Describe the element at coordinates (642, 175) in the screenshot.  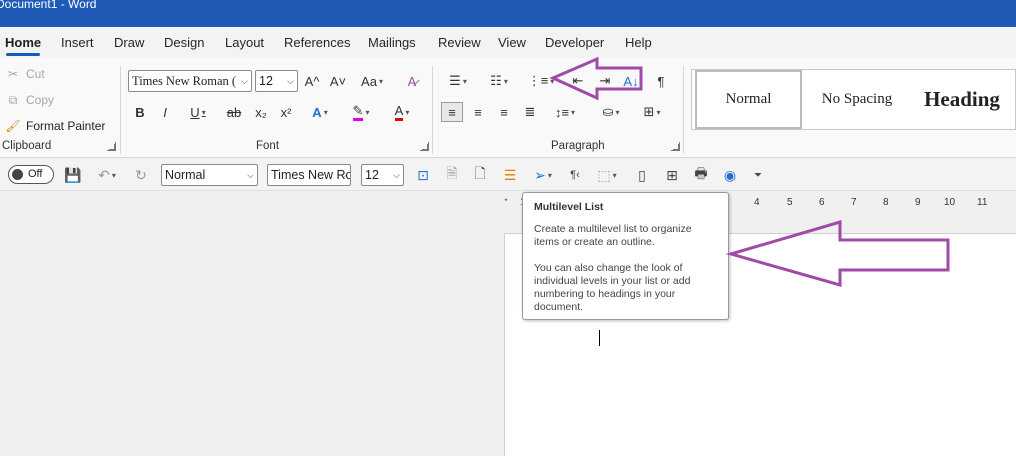
I see `page-icon: ▯` at that location.